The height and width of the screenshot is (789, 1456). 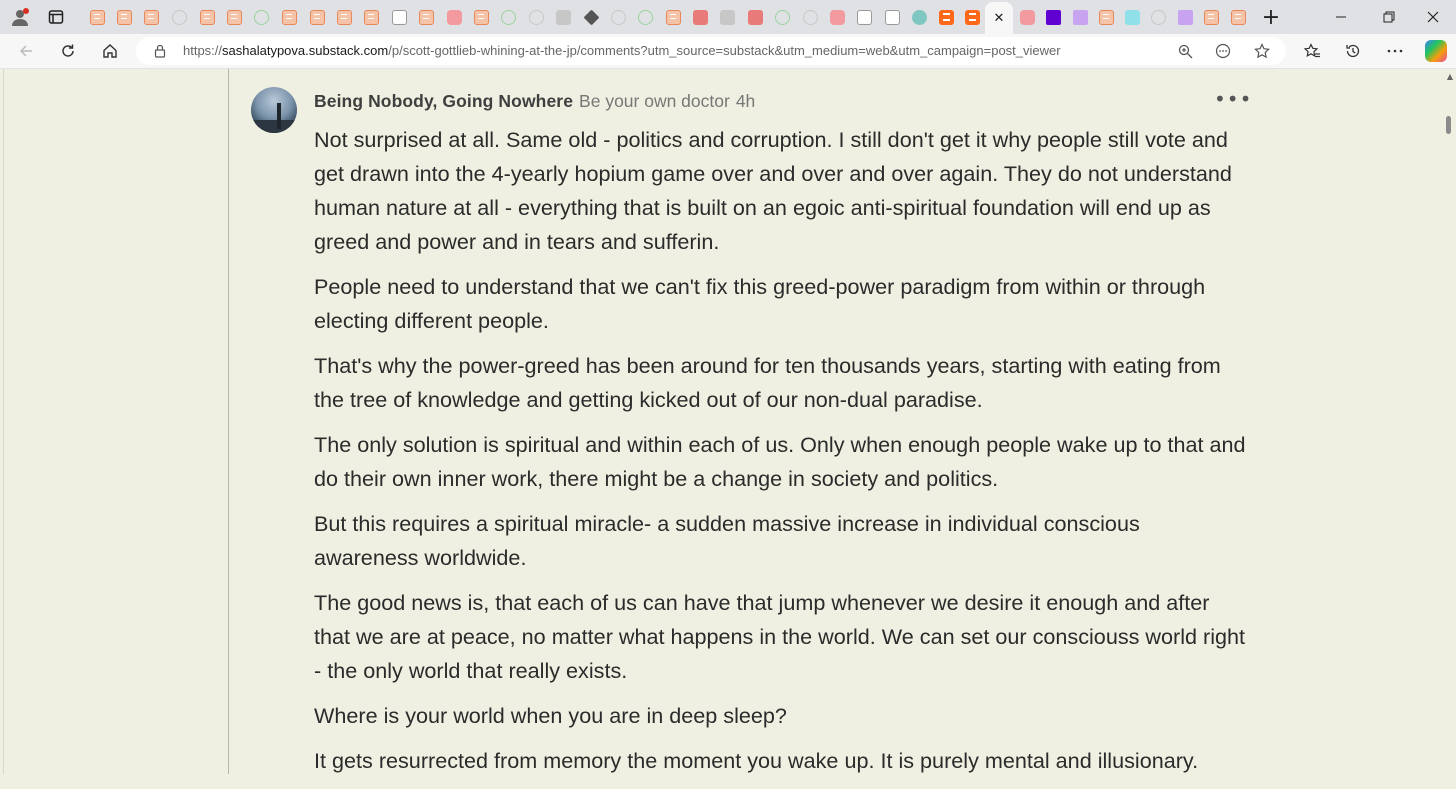 I want to click on avatar-landscape, so click(x=274, y=126).